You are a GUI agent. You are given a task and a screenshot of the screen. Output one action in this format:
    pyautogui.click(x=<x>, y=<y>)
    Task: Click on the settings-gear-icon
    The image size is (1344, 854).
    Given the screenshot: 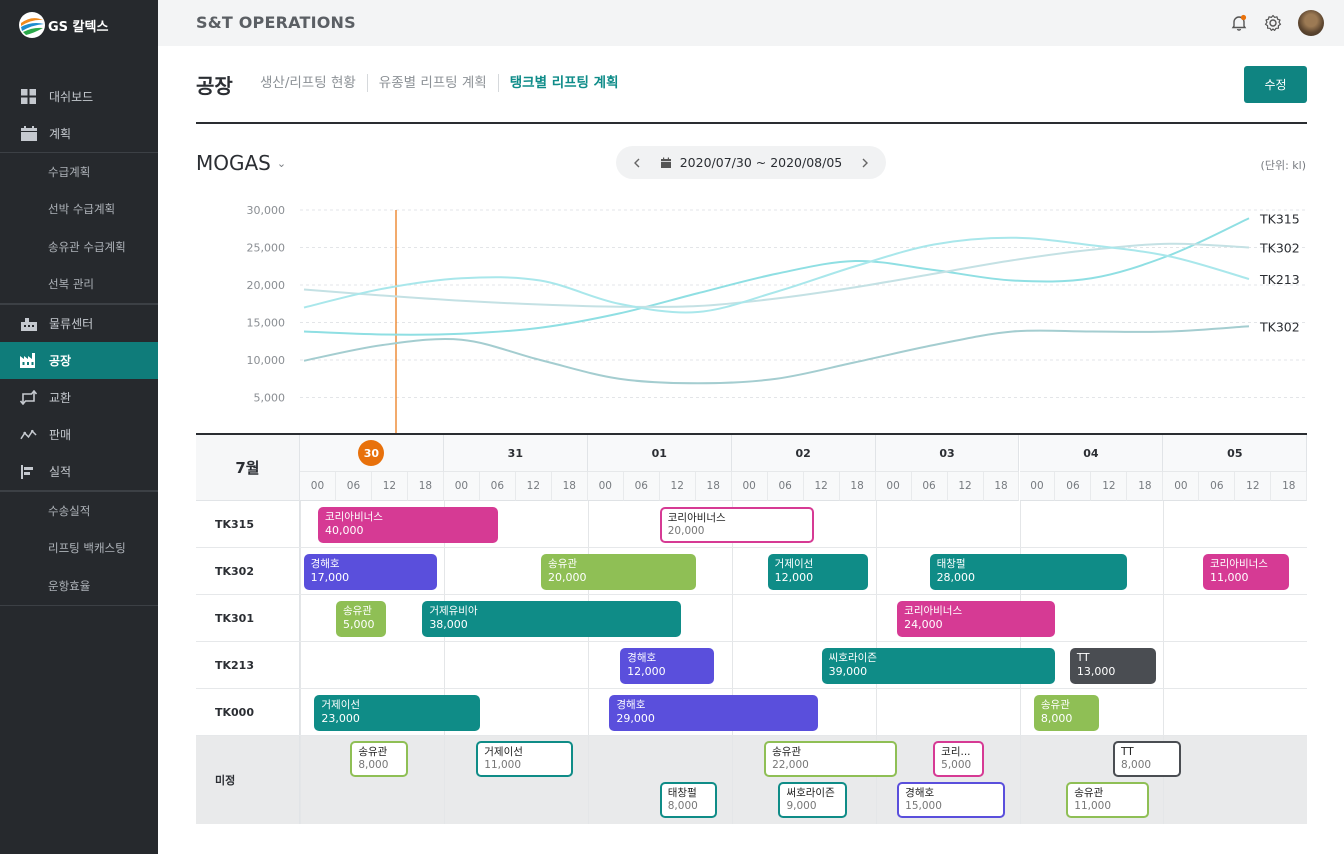 What is the action you would take?
    pyautogui.click(x=1273, y=23)
    